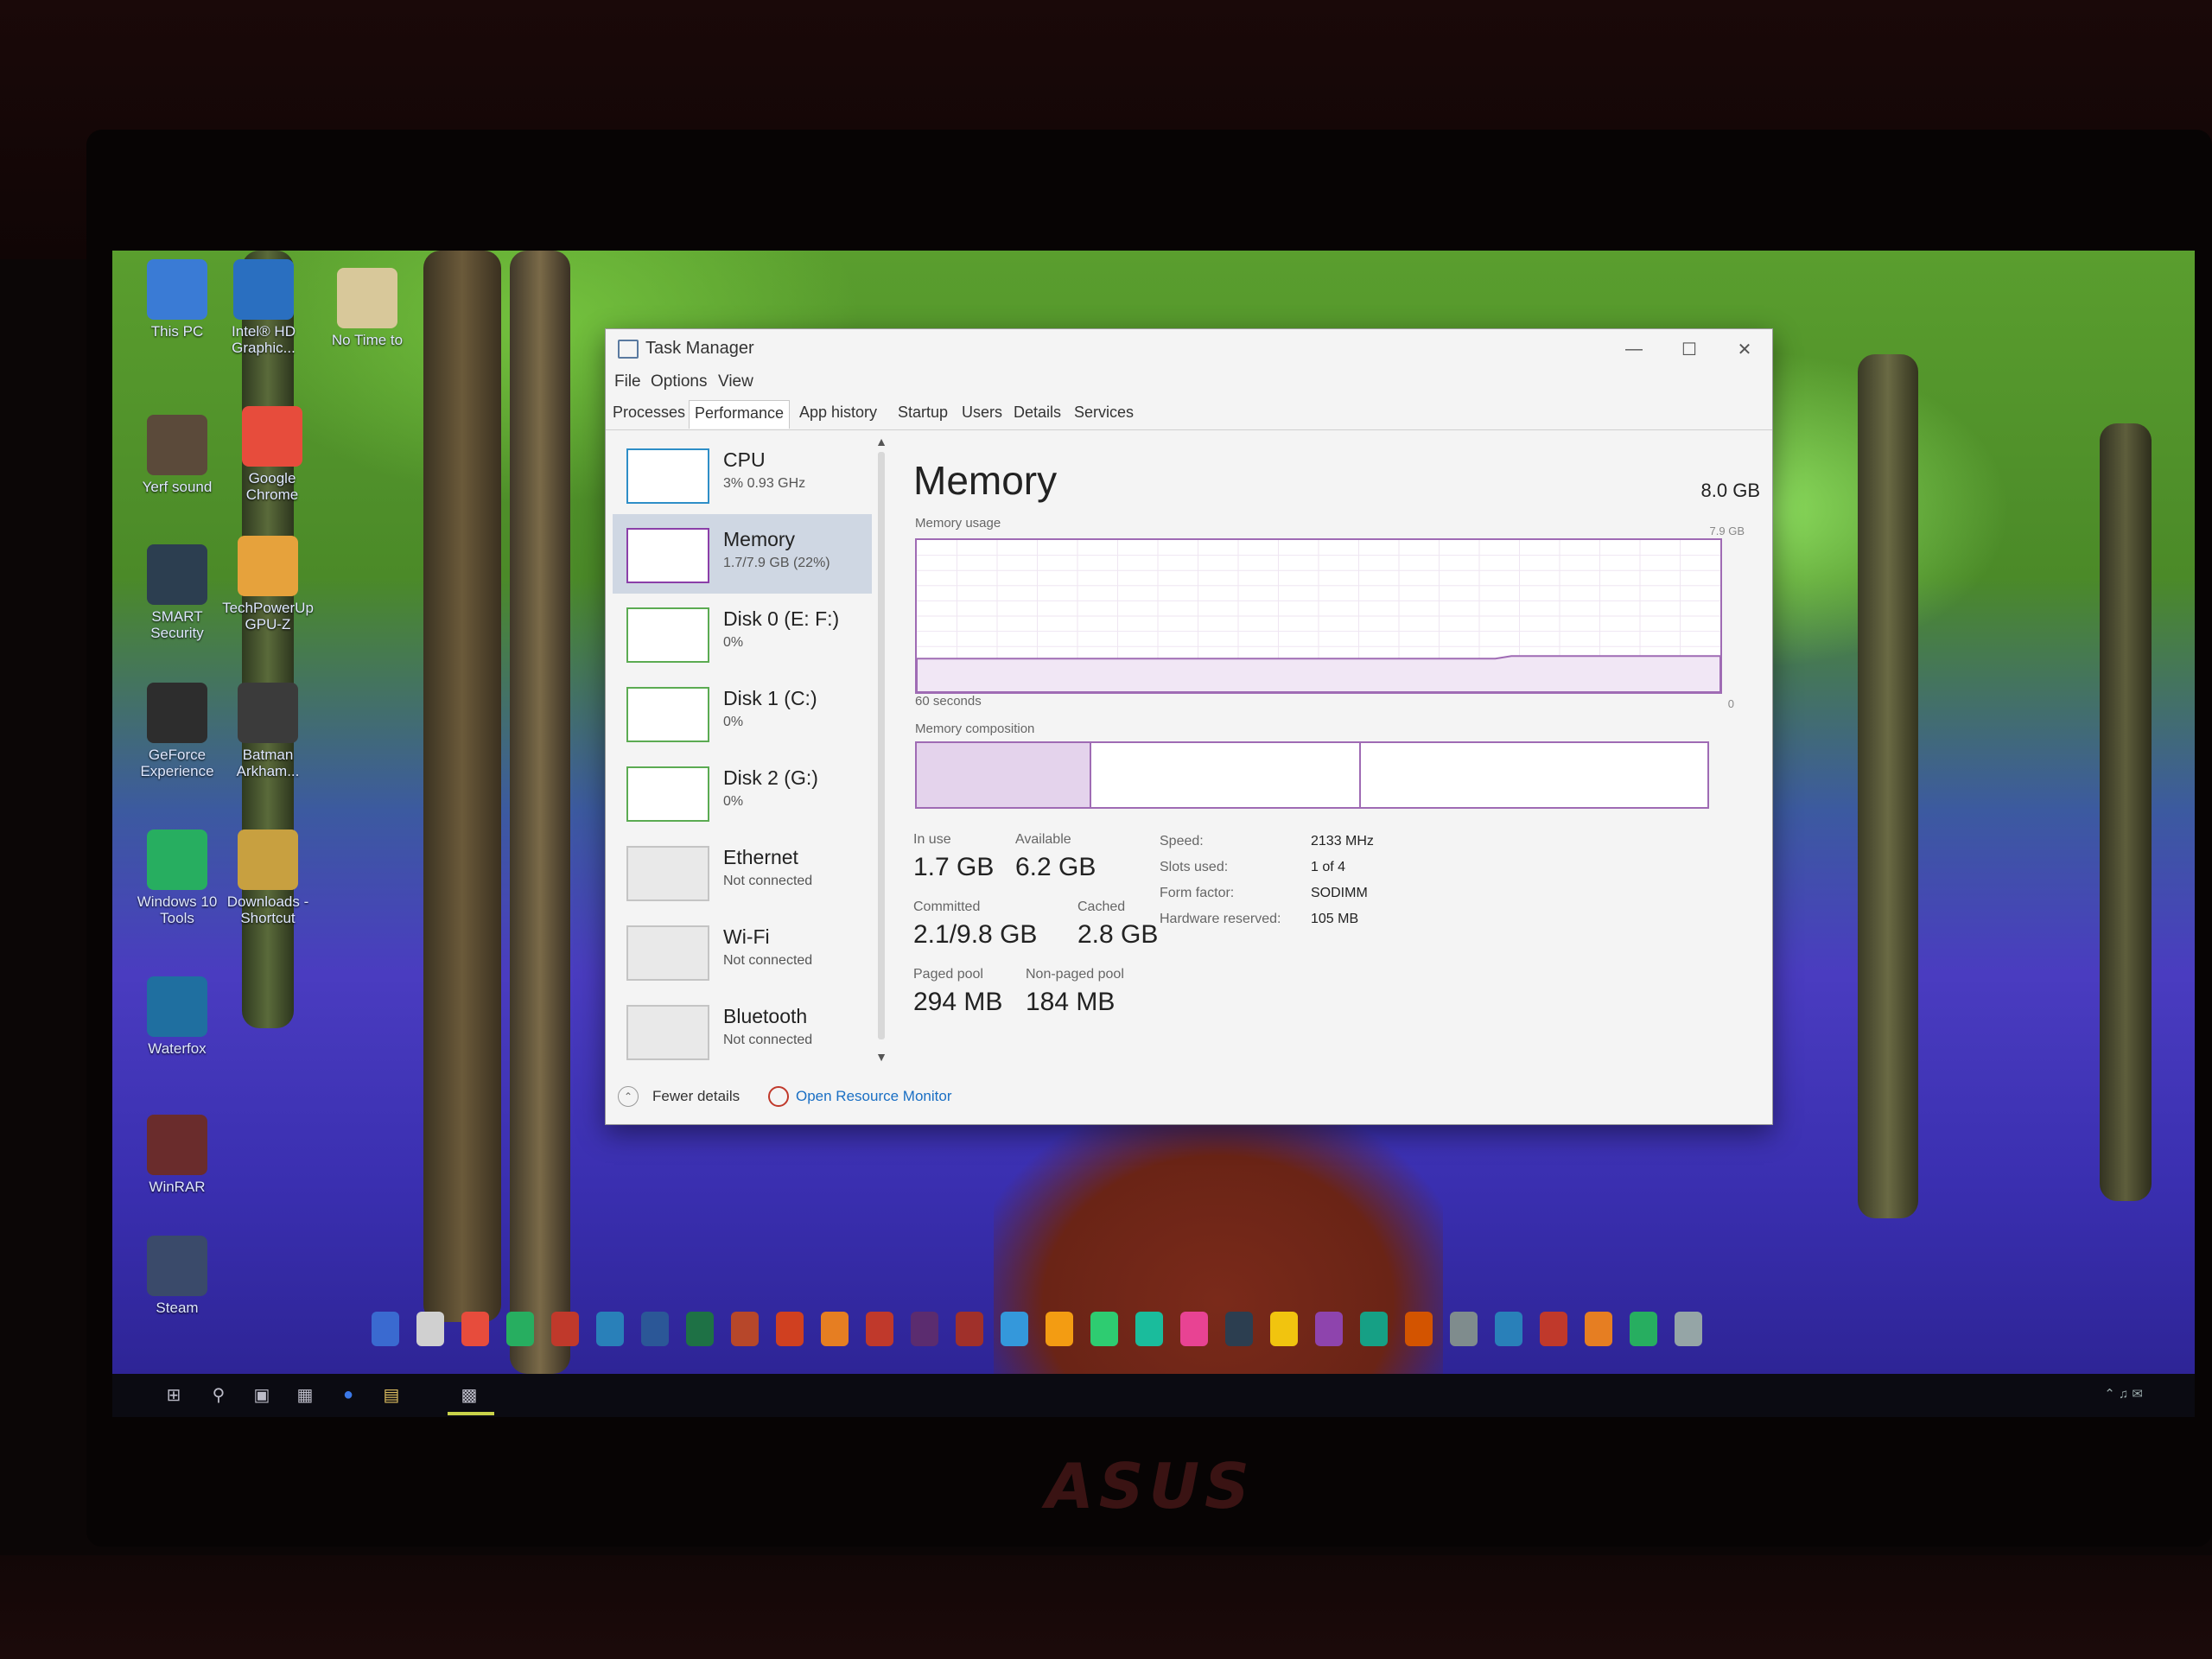  Describe the element at coordinates (305, 1394) in the screenshot. I see `store-icon: ▦` at that location.